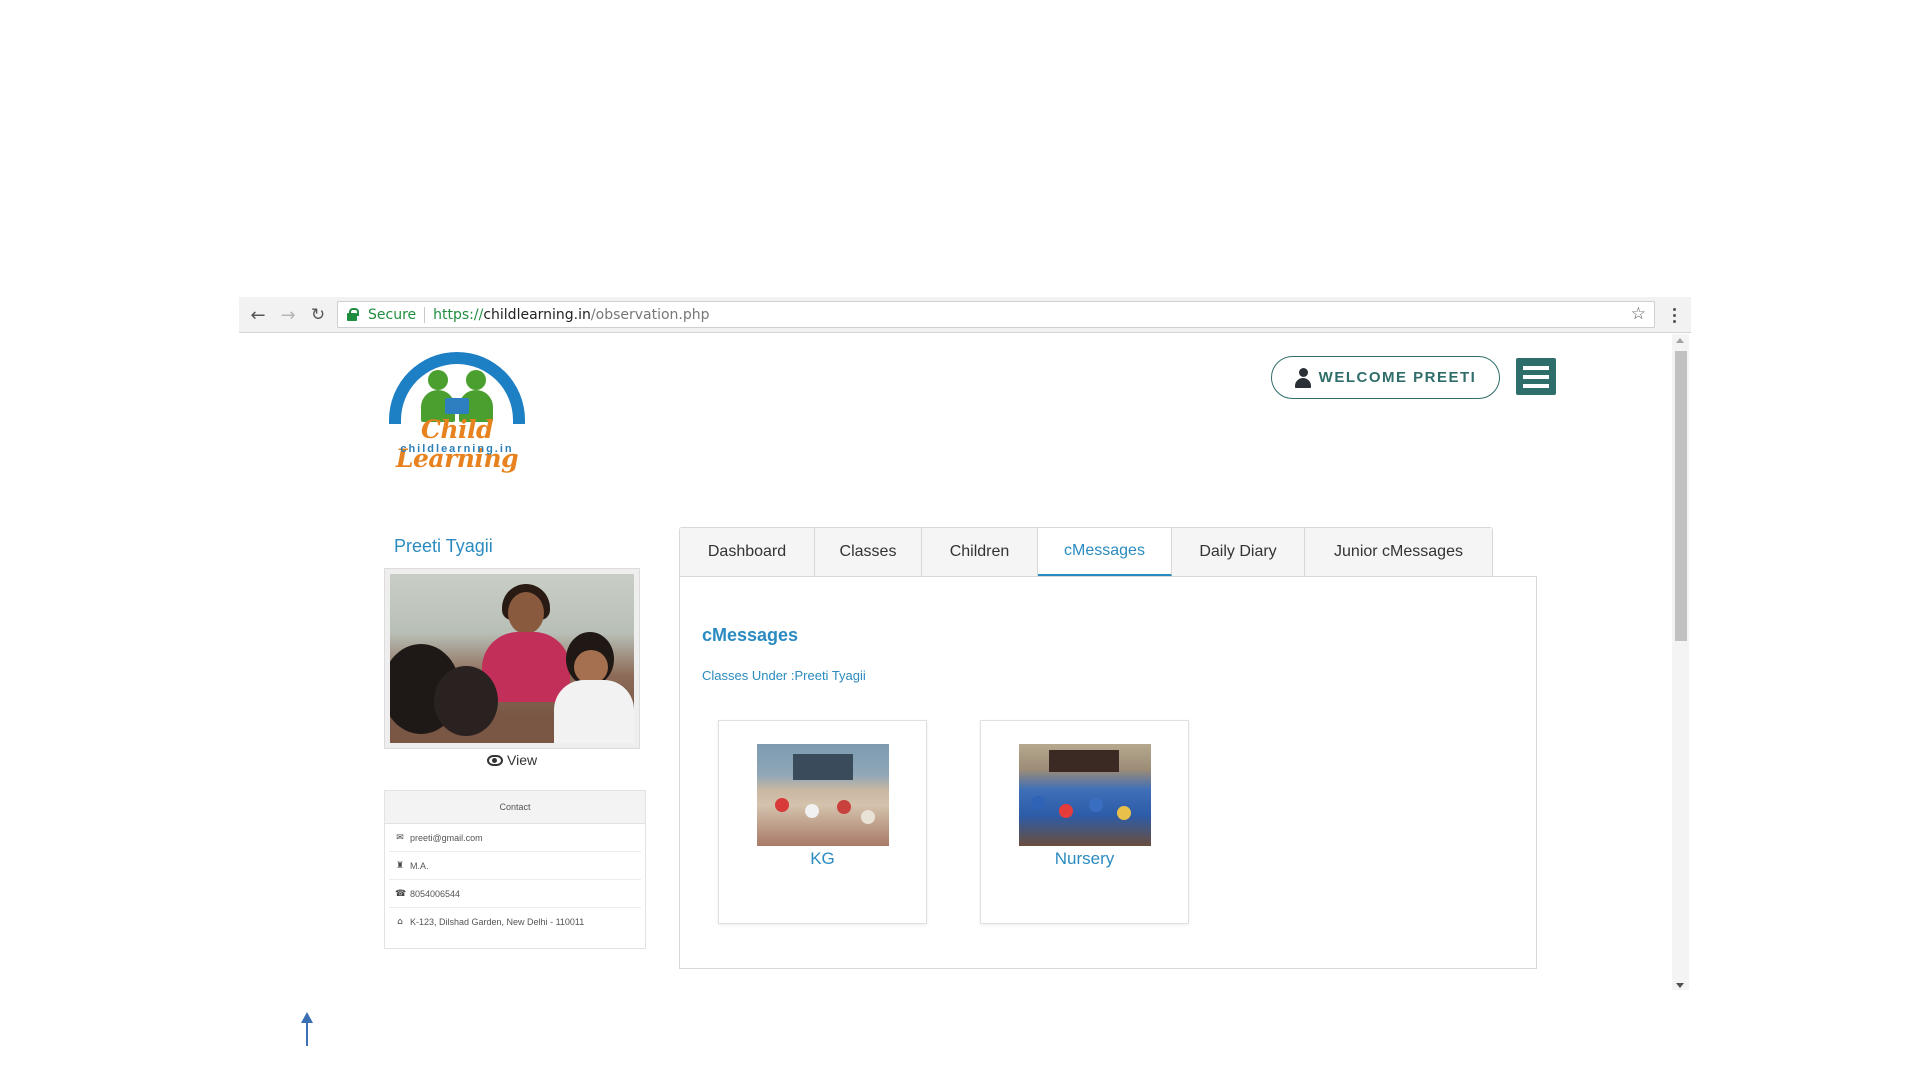  I want to click on profile-photo-image, so click(512, 658).